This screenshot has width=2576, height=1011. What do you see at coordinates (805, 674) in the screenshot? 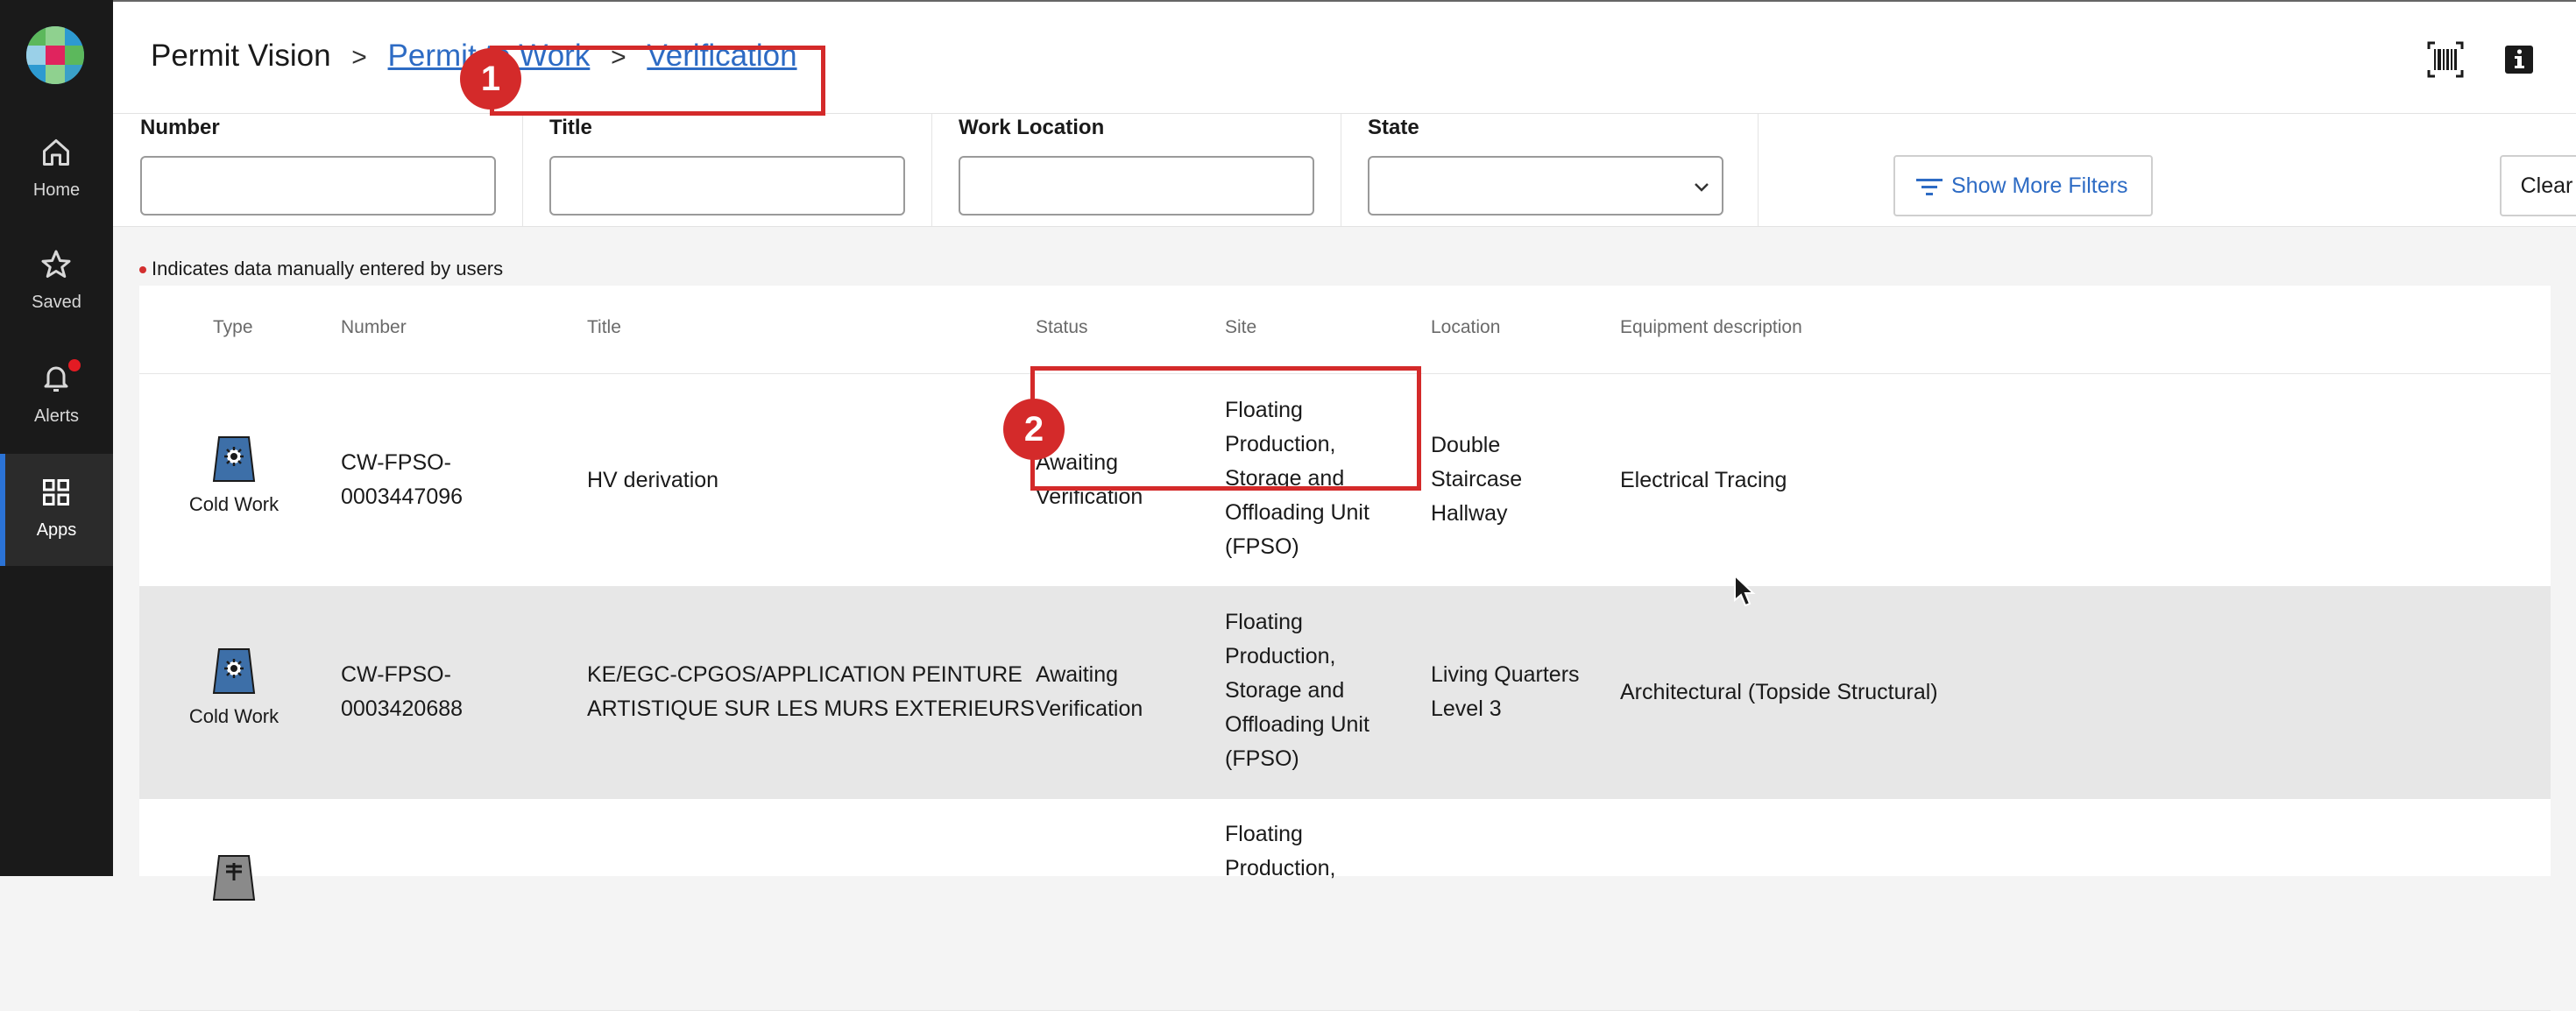
I see `row-title-line: KE/EGC-CPGOS/APPLICATION PEINTURE` at bounding box center [805, 674].